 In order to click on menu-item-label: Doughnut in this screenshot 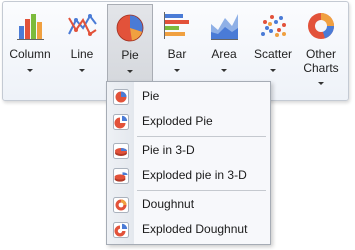, I will do `click(168, 204)`.